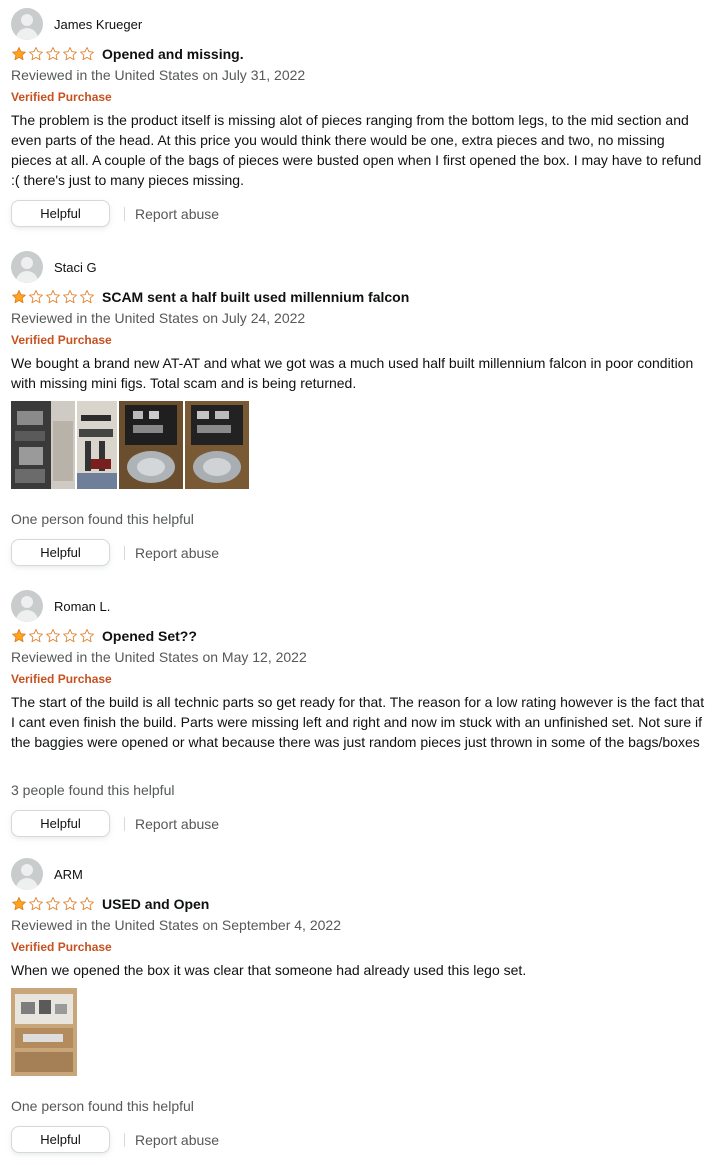 The width and height of the screenshot is (722, 1165). I want to click on profile-name: James Krueger, so click(98, 24).